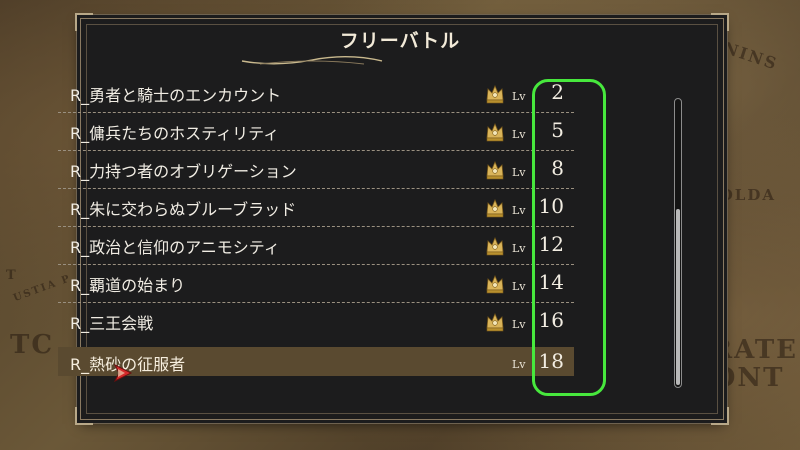 Image resolution: width=800 pixels, height=450 pixels. I want to click on battle-row: R_朱に交わらぬブルーブラッド Lv 10, so click(316, 208).